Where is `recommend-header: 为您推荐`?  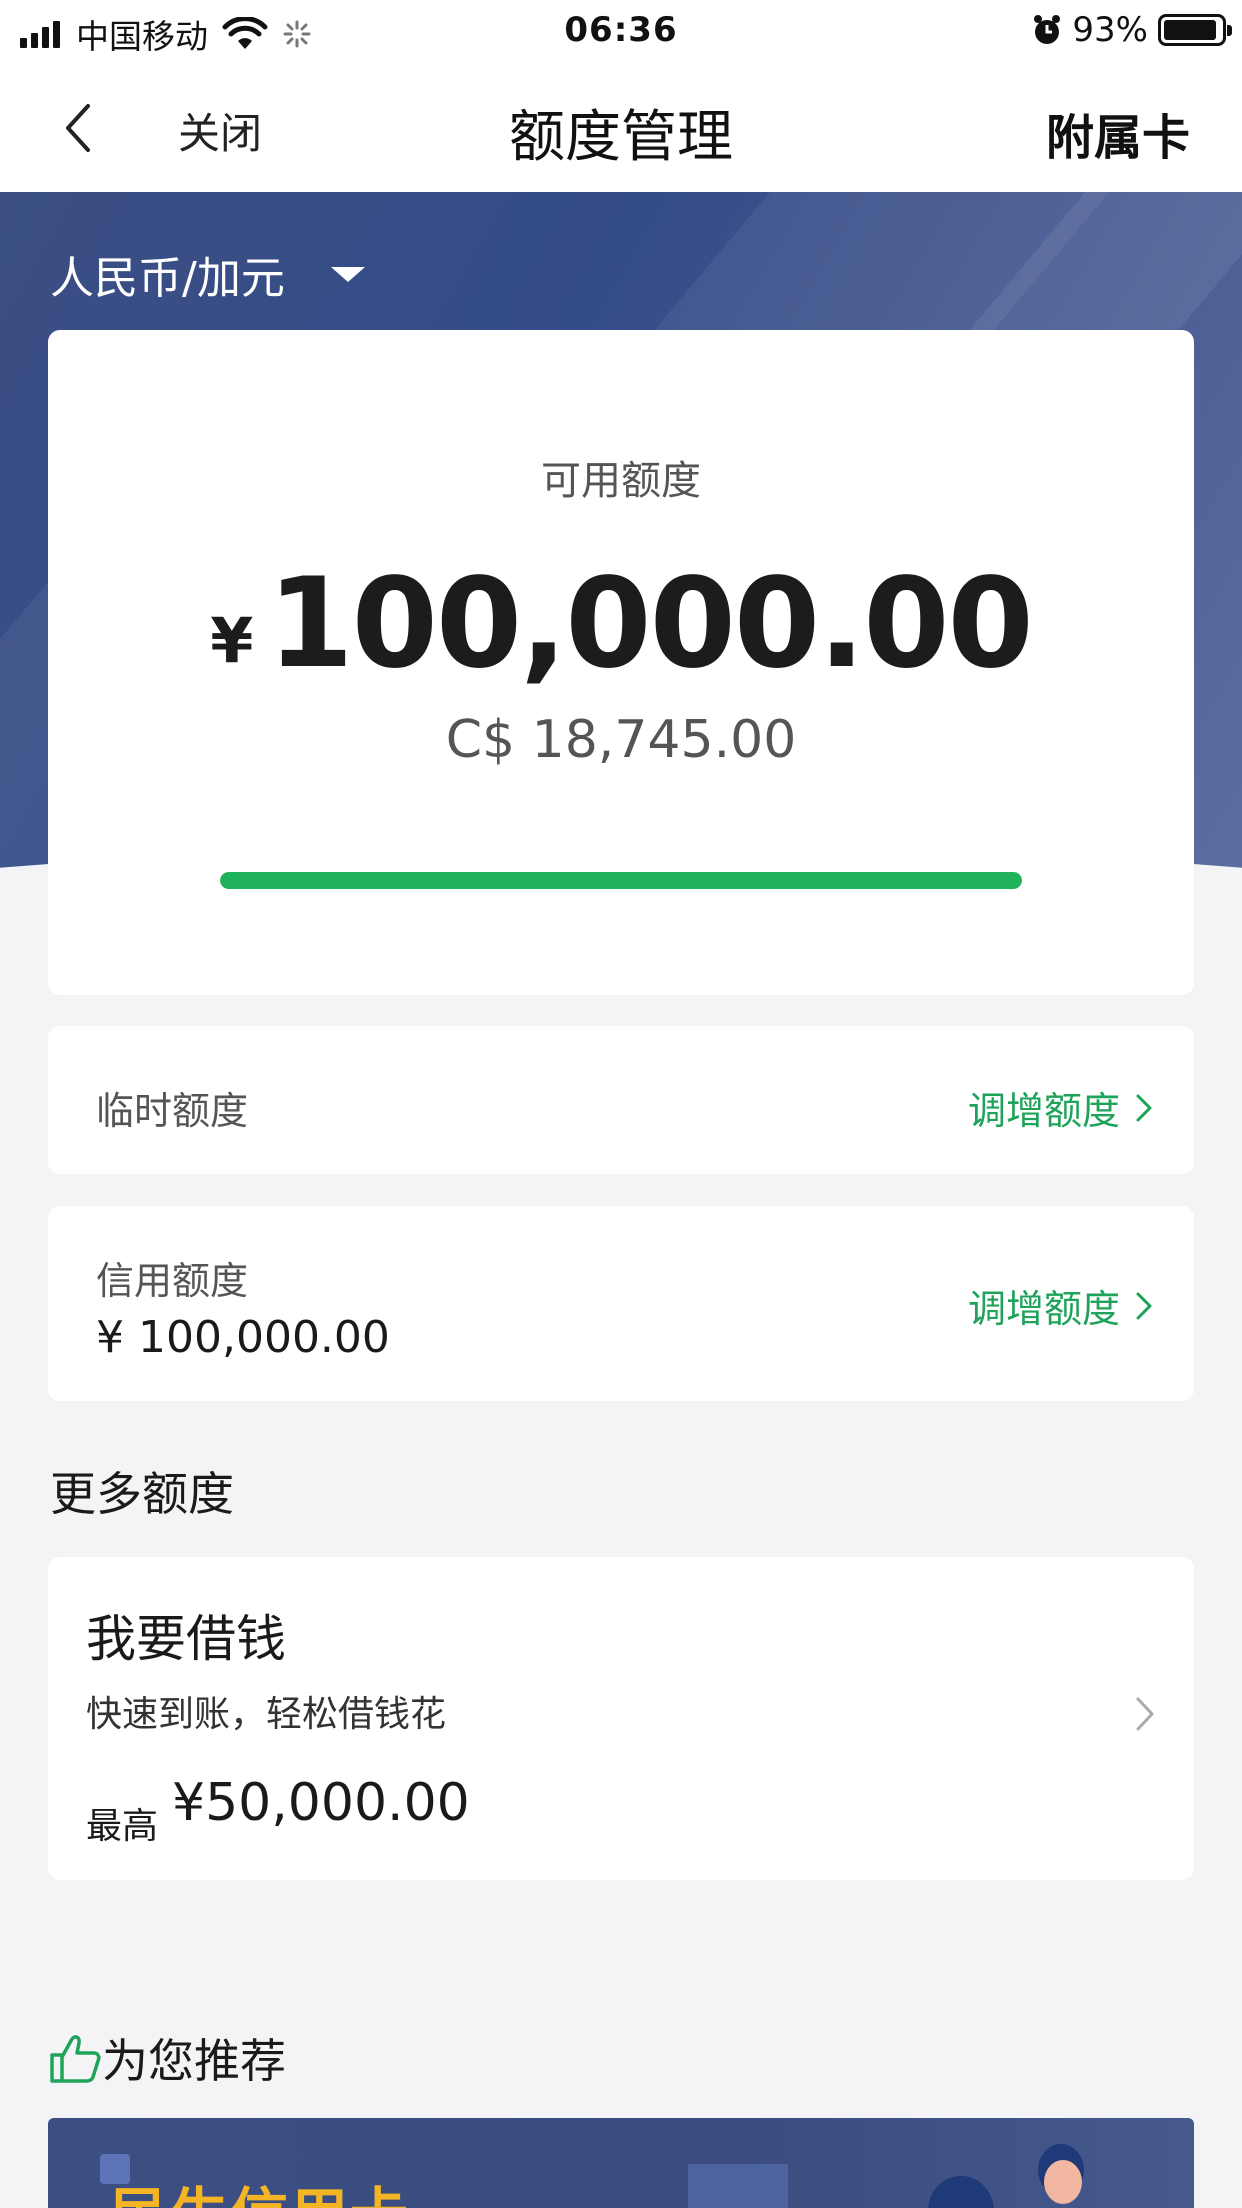 recommend-header: 为您推荐 is located at coordinates (167, 2058).